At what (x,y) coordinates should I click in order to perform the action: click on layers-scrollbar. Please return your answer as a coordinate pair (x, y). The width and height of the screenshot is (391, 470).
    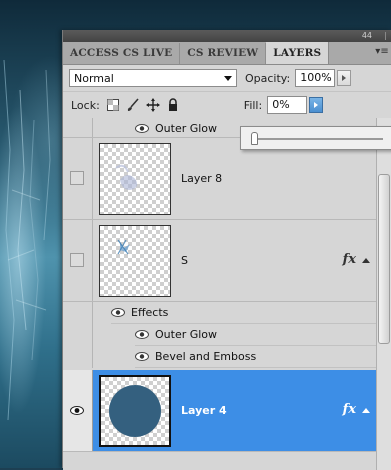
    Looking at the image, I should click on (383, 294).